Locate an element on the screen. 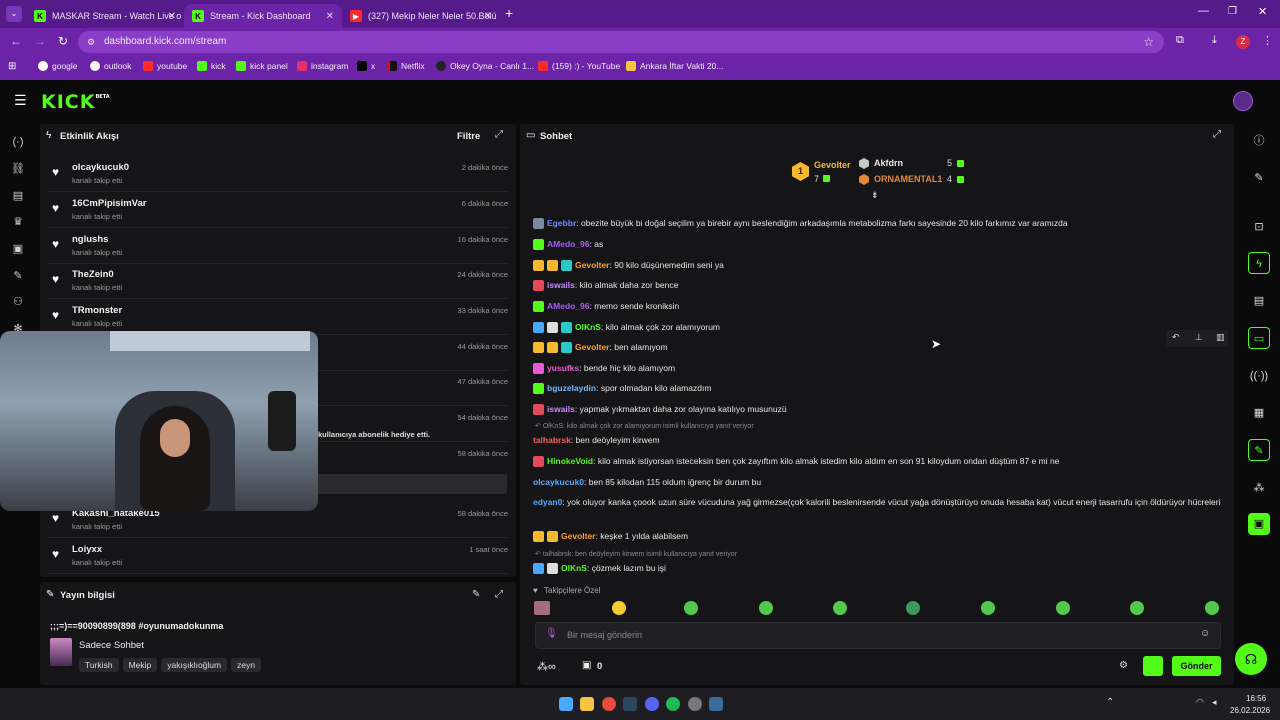 The image size is (1280, 720). tag-item: zeyn is located at coordinates (246, 665).